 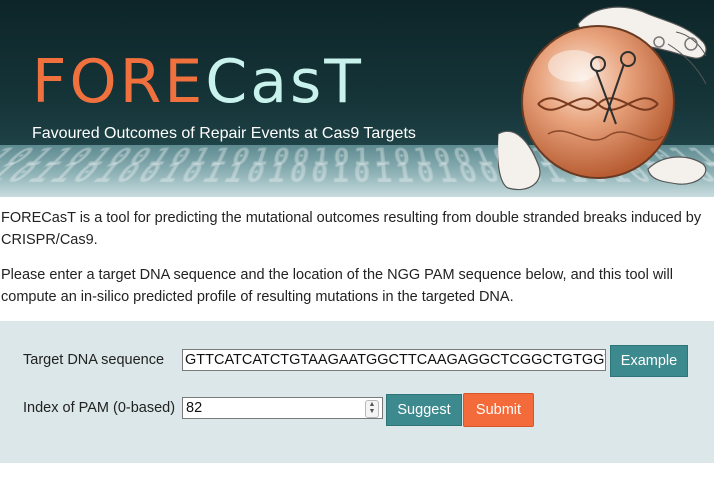 I want to click on spinner-up-icon: ▲, so click(x=372, y=404).